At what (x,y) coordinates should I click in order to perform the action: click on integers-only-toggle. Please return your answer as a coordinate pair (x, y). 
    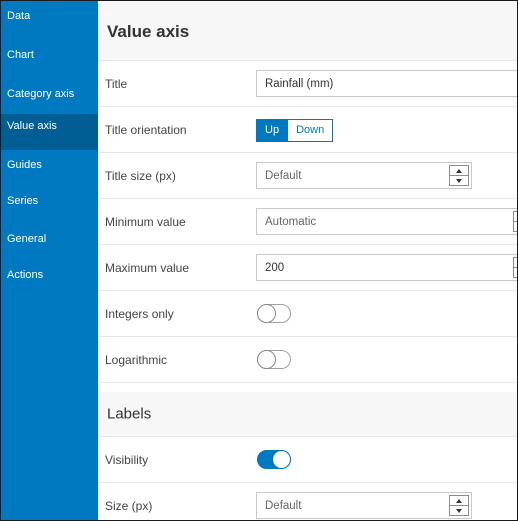
    Looking at the image, I should click on (274, 313).